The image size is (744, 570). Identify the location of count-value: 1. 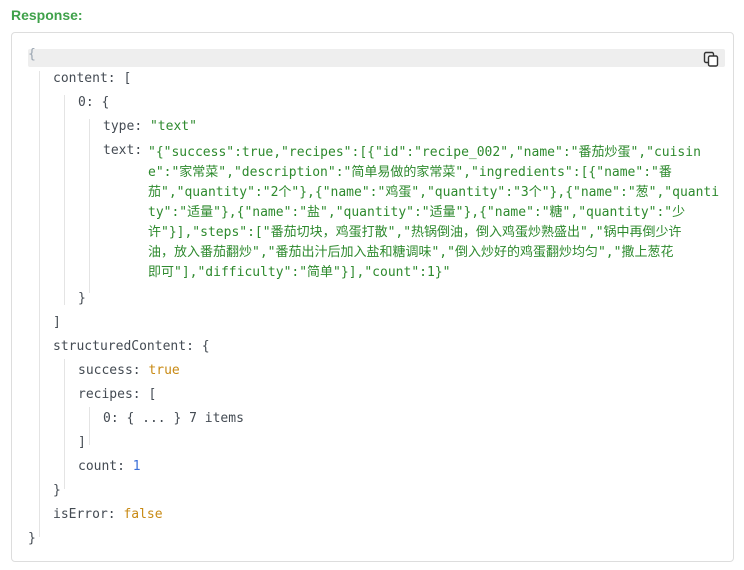
(136, 466).